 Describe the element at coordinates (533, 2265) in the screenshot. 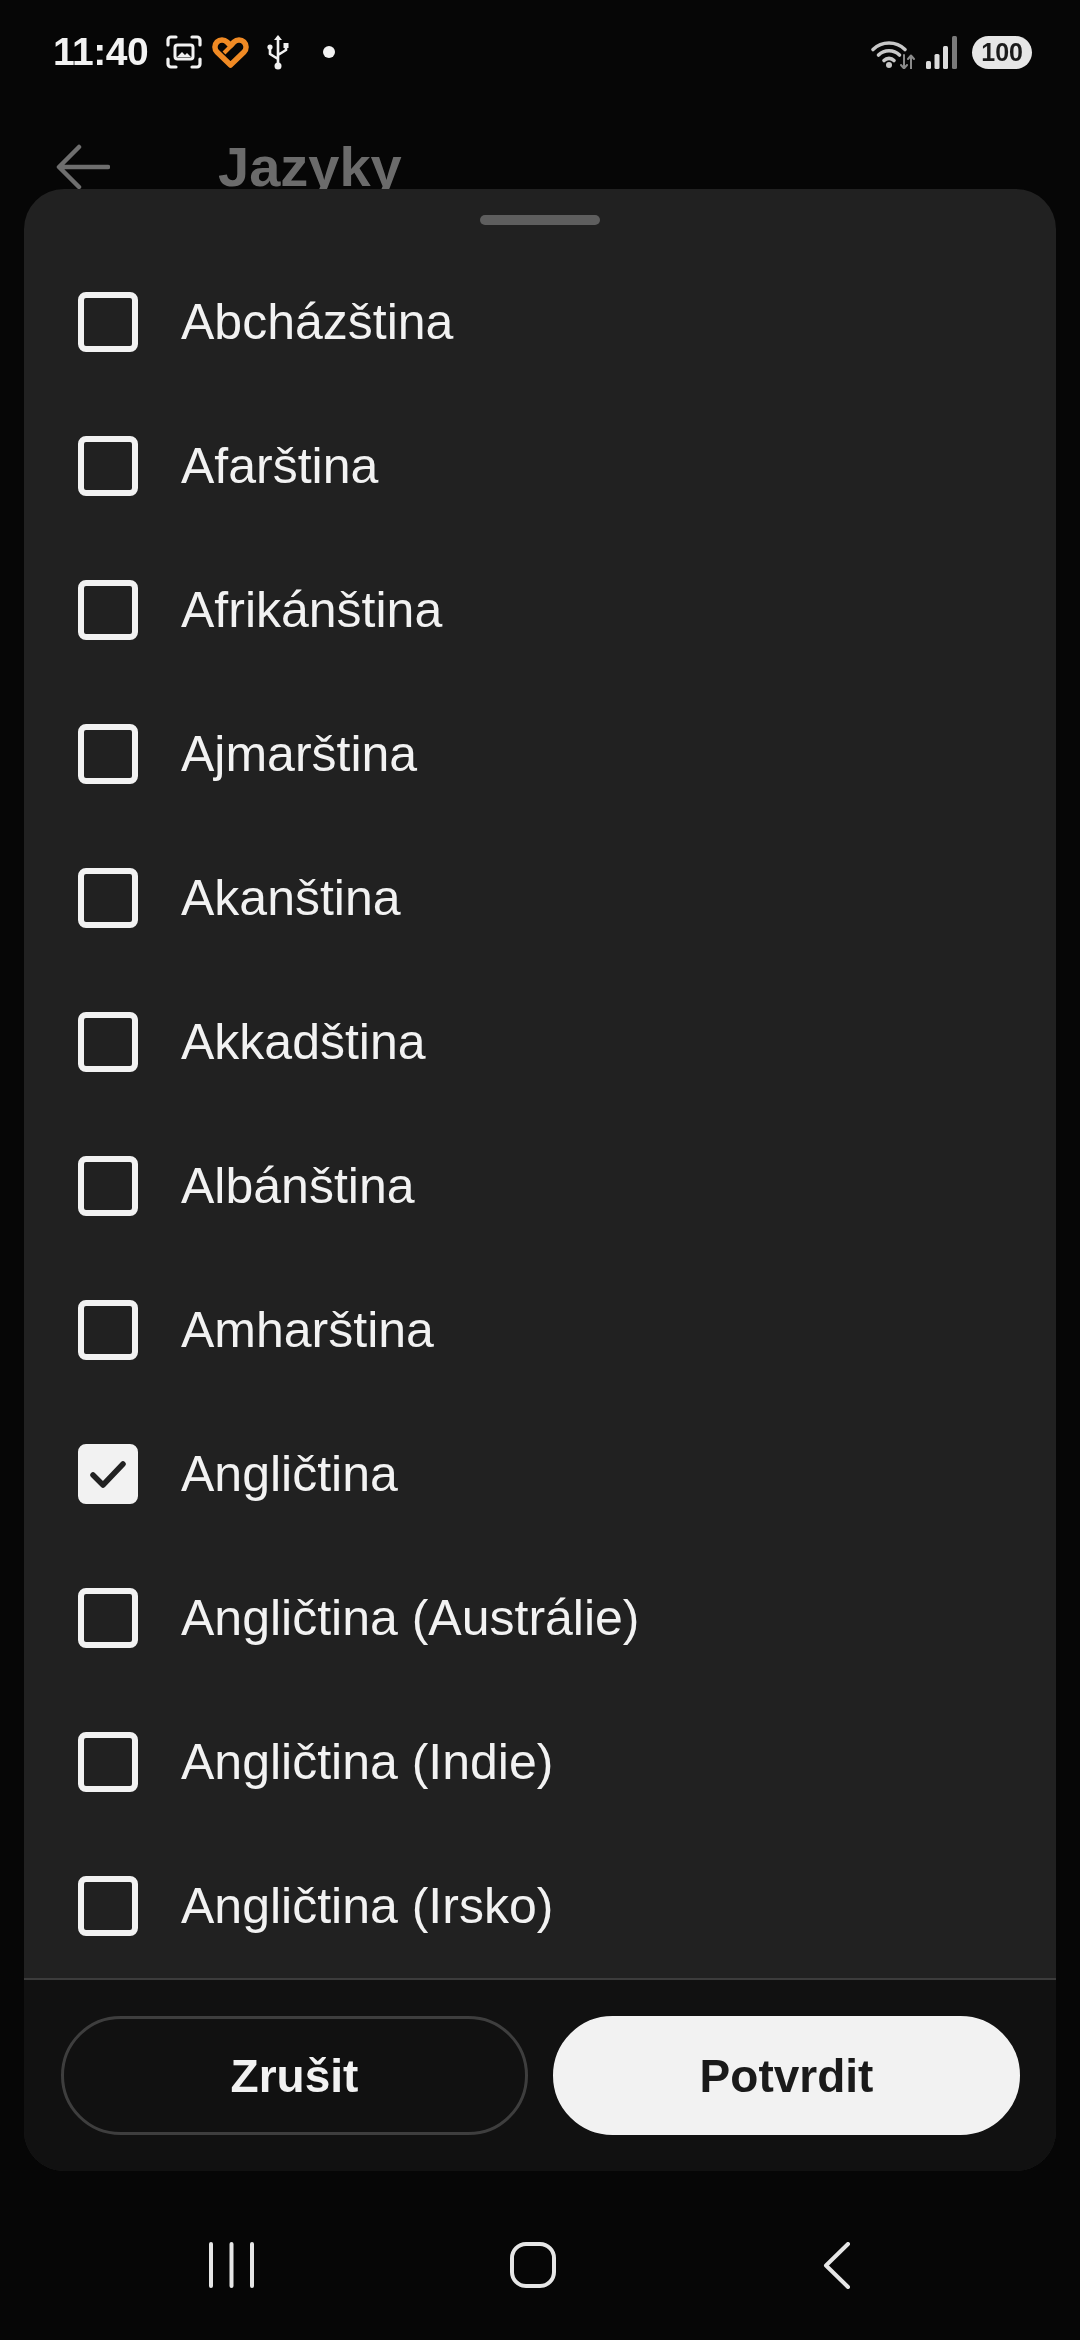

I see `home-icon` at that location.